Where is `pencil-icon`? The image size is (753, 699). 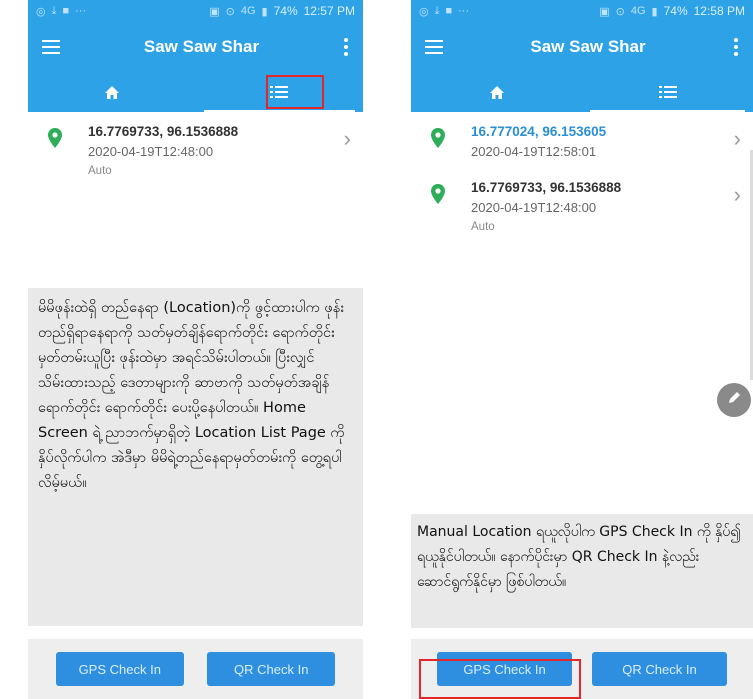
pencil-icon is located at coordinates (734, 400).